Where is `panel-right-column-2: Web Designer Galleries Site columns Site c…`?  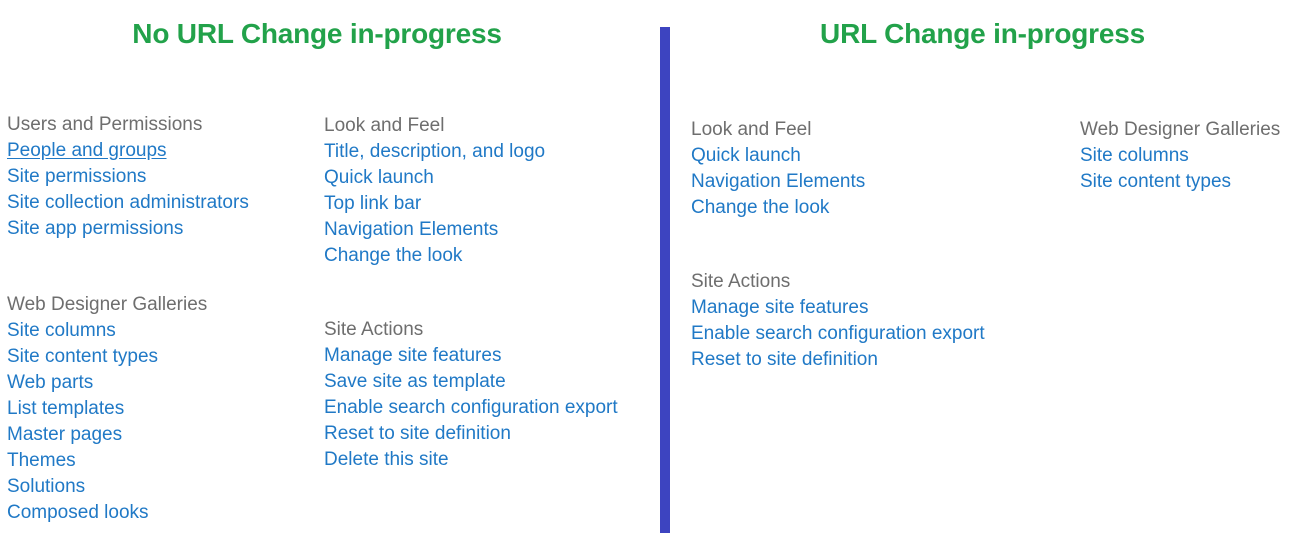 panel-right-column-2: Web Designer Galleries Site columns Site c… is located at coordinates (1194, 153).